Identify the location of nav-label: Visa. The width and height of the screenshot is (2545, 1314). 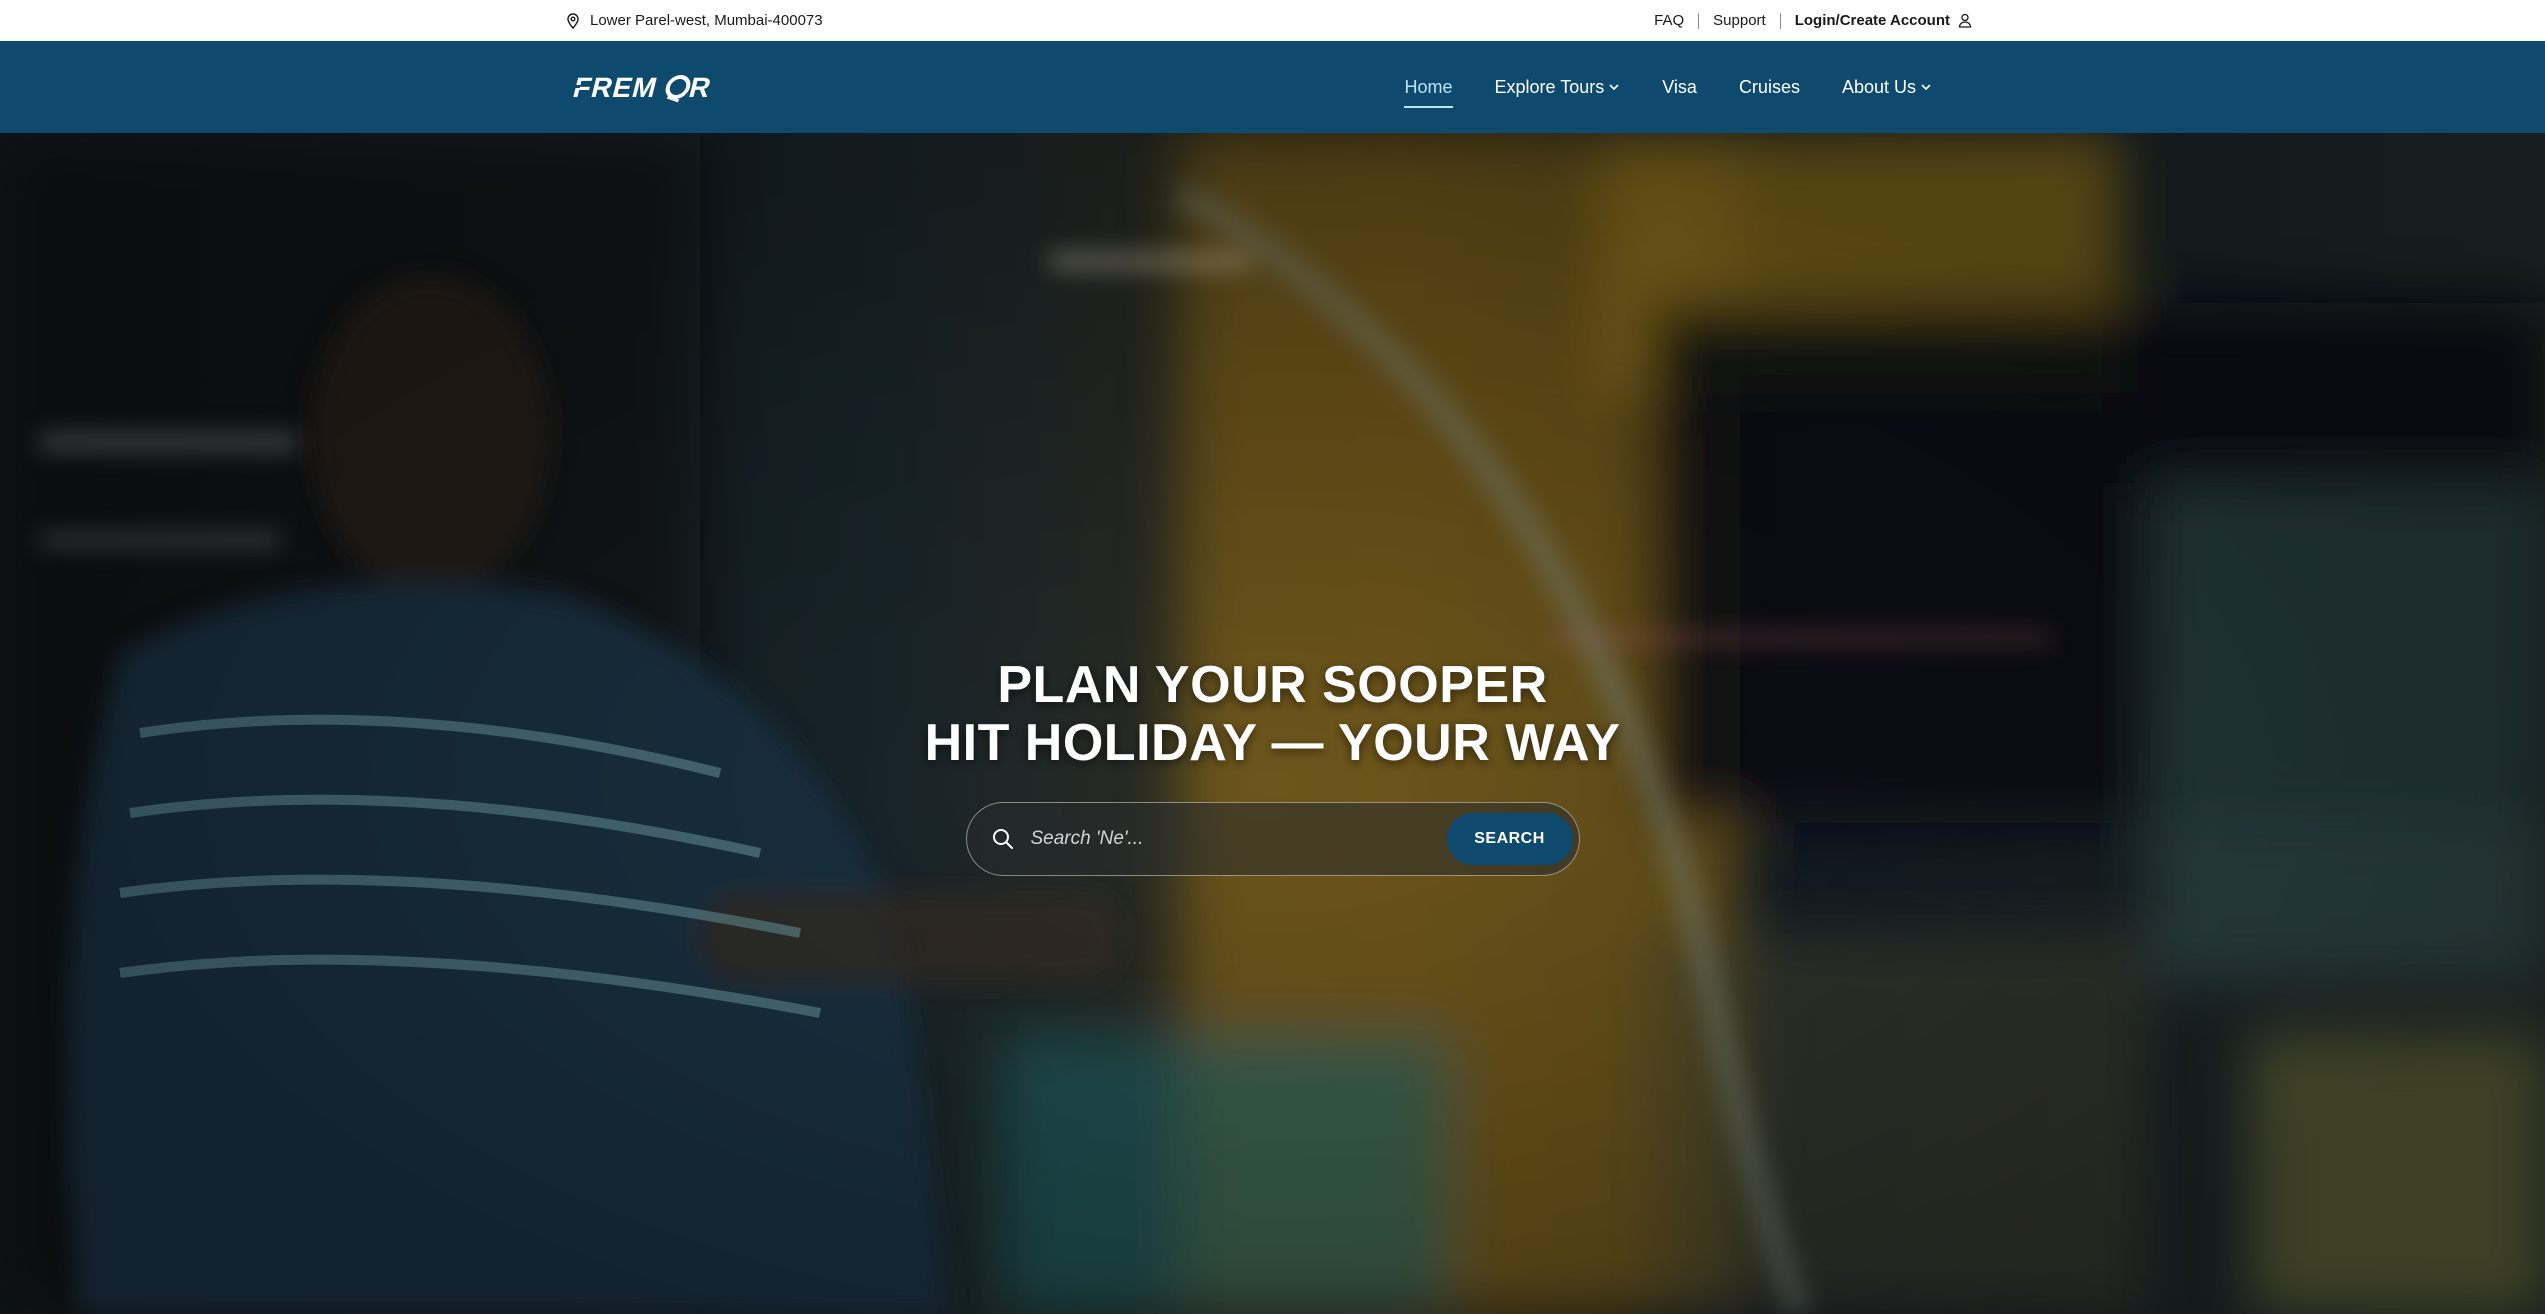
(1679, 86).